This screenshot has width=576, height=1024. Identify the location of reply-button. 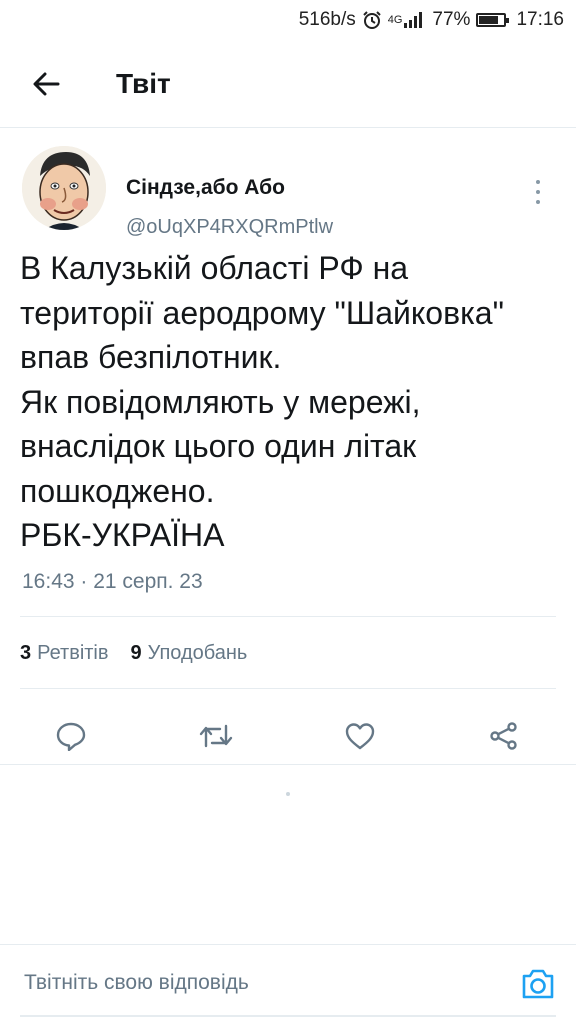
(71, 736).